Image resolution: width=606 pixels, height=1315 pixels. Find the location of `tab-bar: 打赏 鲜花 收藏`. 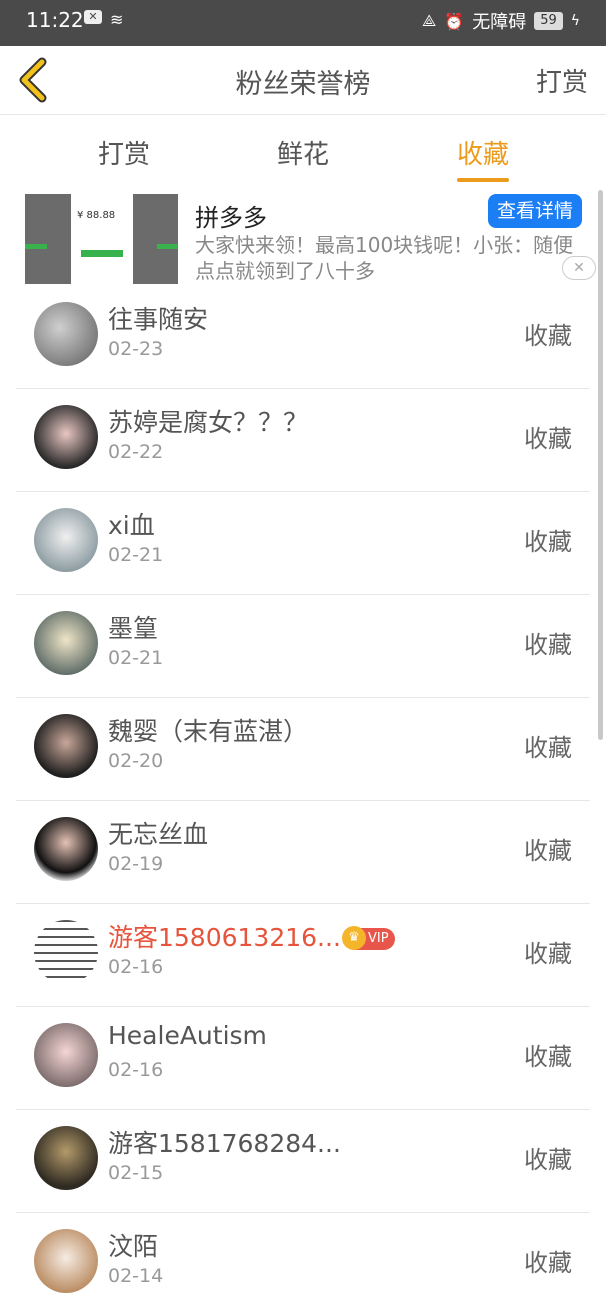

tab-bar: 打赏 鲜花 收藏 is located at coordinates (303, 150).